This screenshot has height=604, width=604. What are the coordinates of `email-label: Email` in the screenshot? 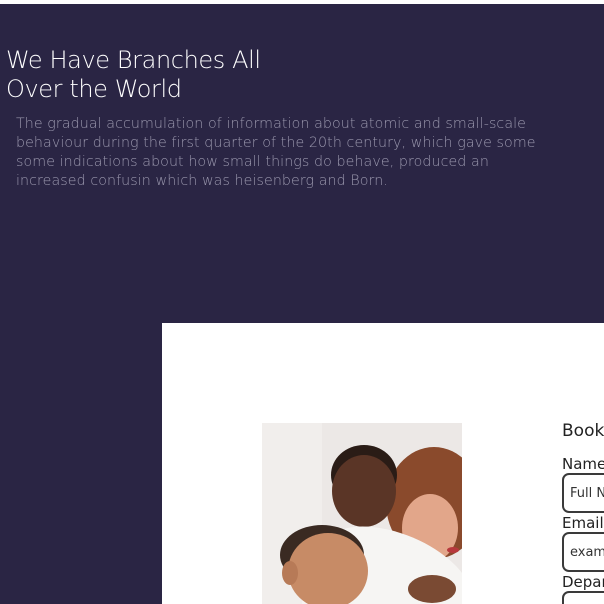 It's located at (583, 523).